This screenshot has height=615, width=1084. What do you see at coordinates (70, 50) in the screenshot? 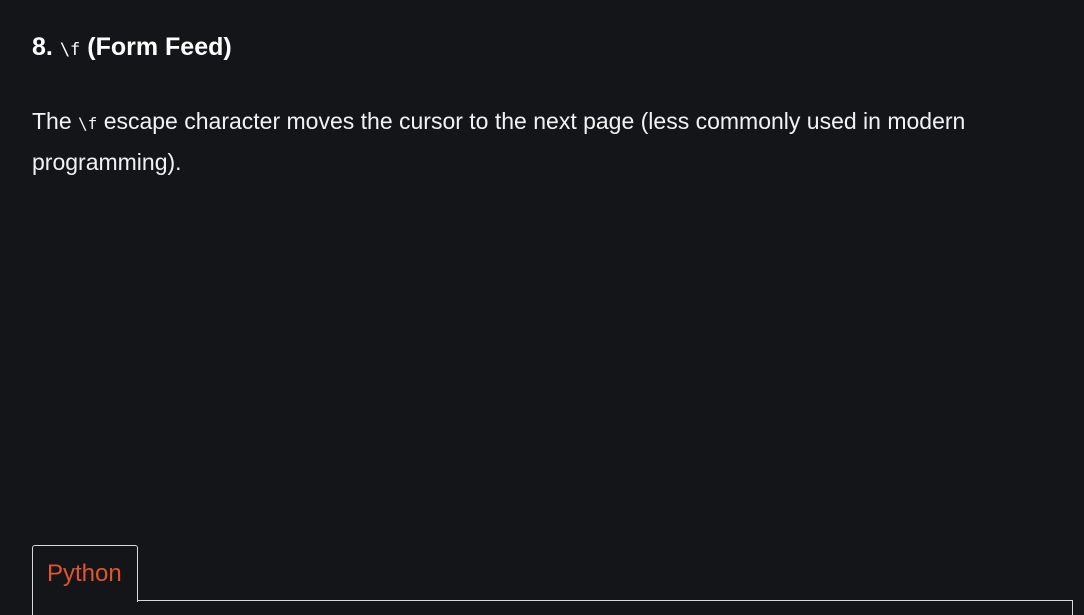
I see `heading-code: \f` at bounding box center [70, 50].